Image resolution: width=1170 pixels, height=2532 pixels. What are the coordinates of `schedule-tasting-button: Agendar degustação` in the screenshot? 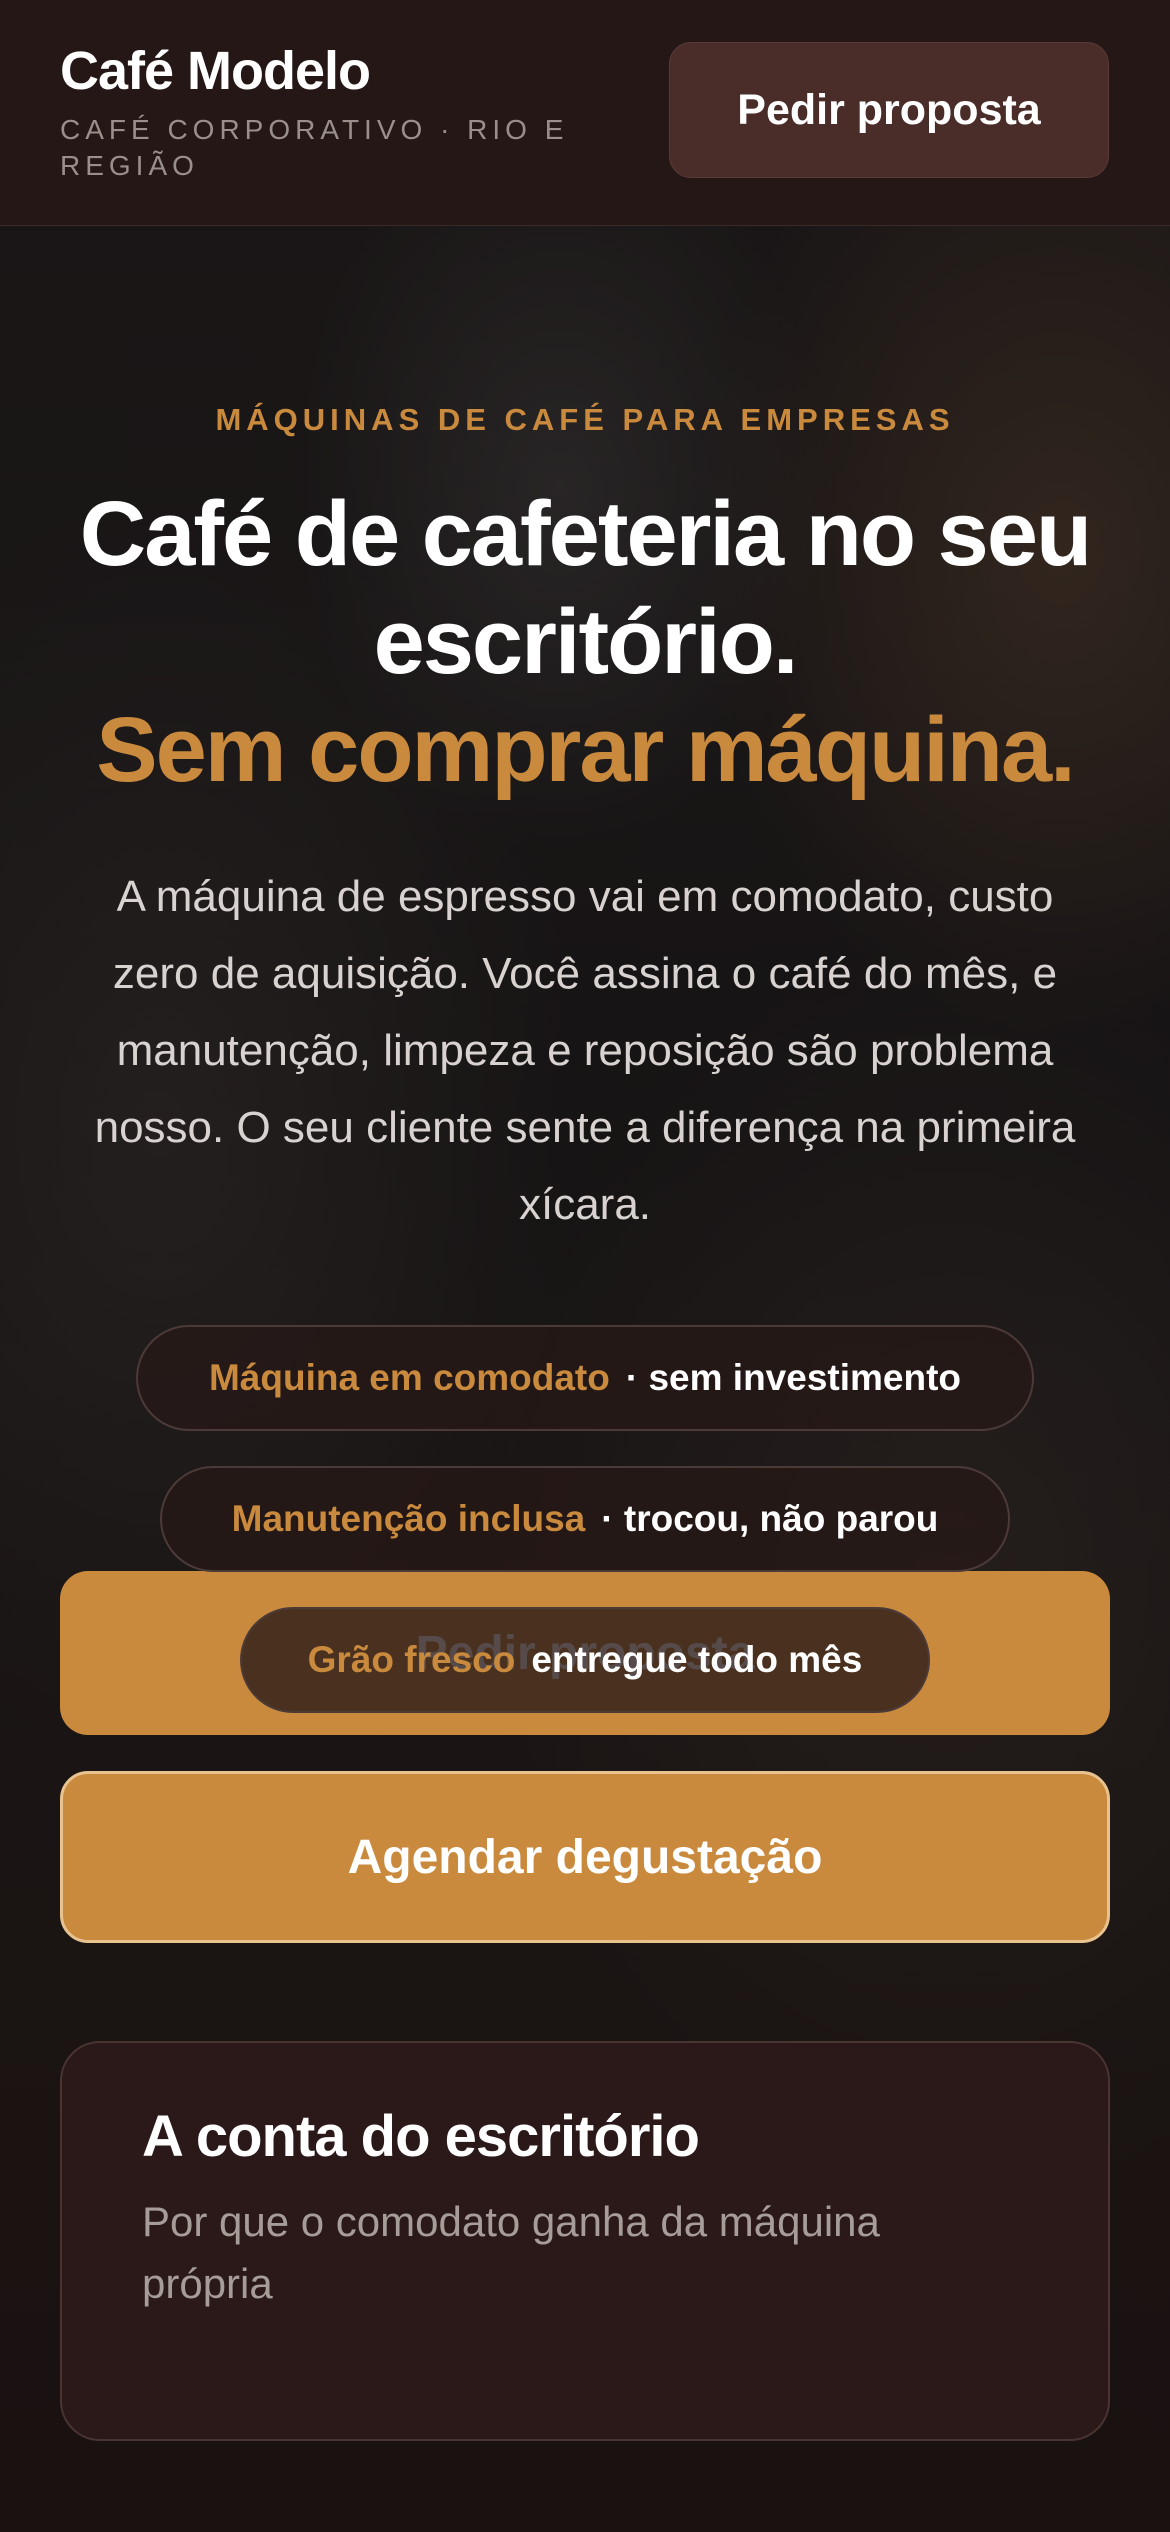 It's located at (585, 1857).